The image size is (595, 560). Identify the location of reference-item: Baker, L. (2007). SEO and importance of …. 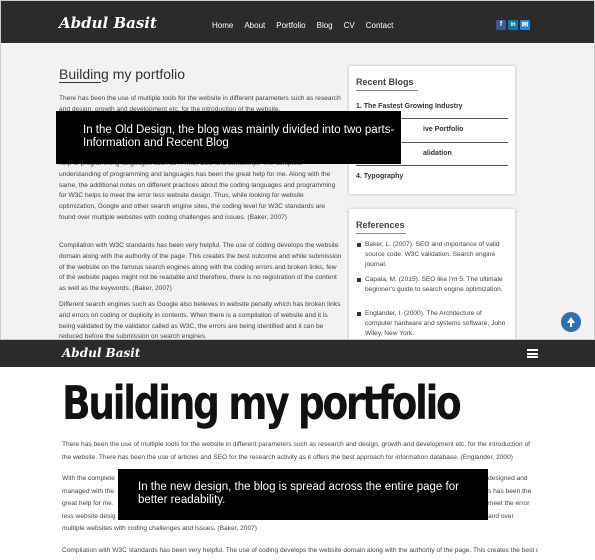
(433, 255).